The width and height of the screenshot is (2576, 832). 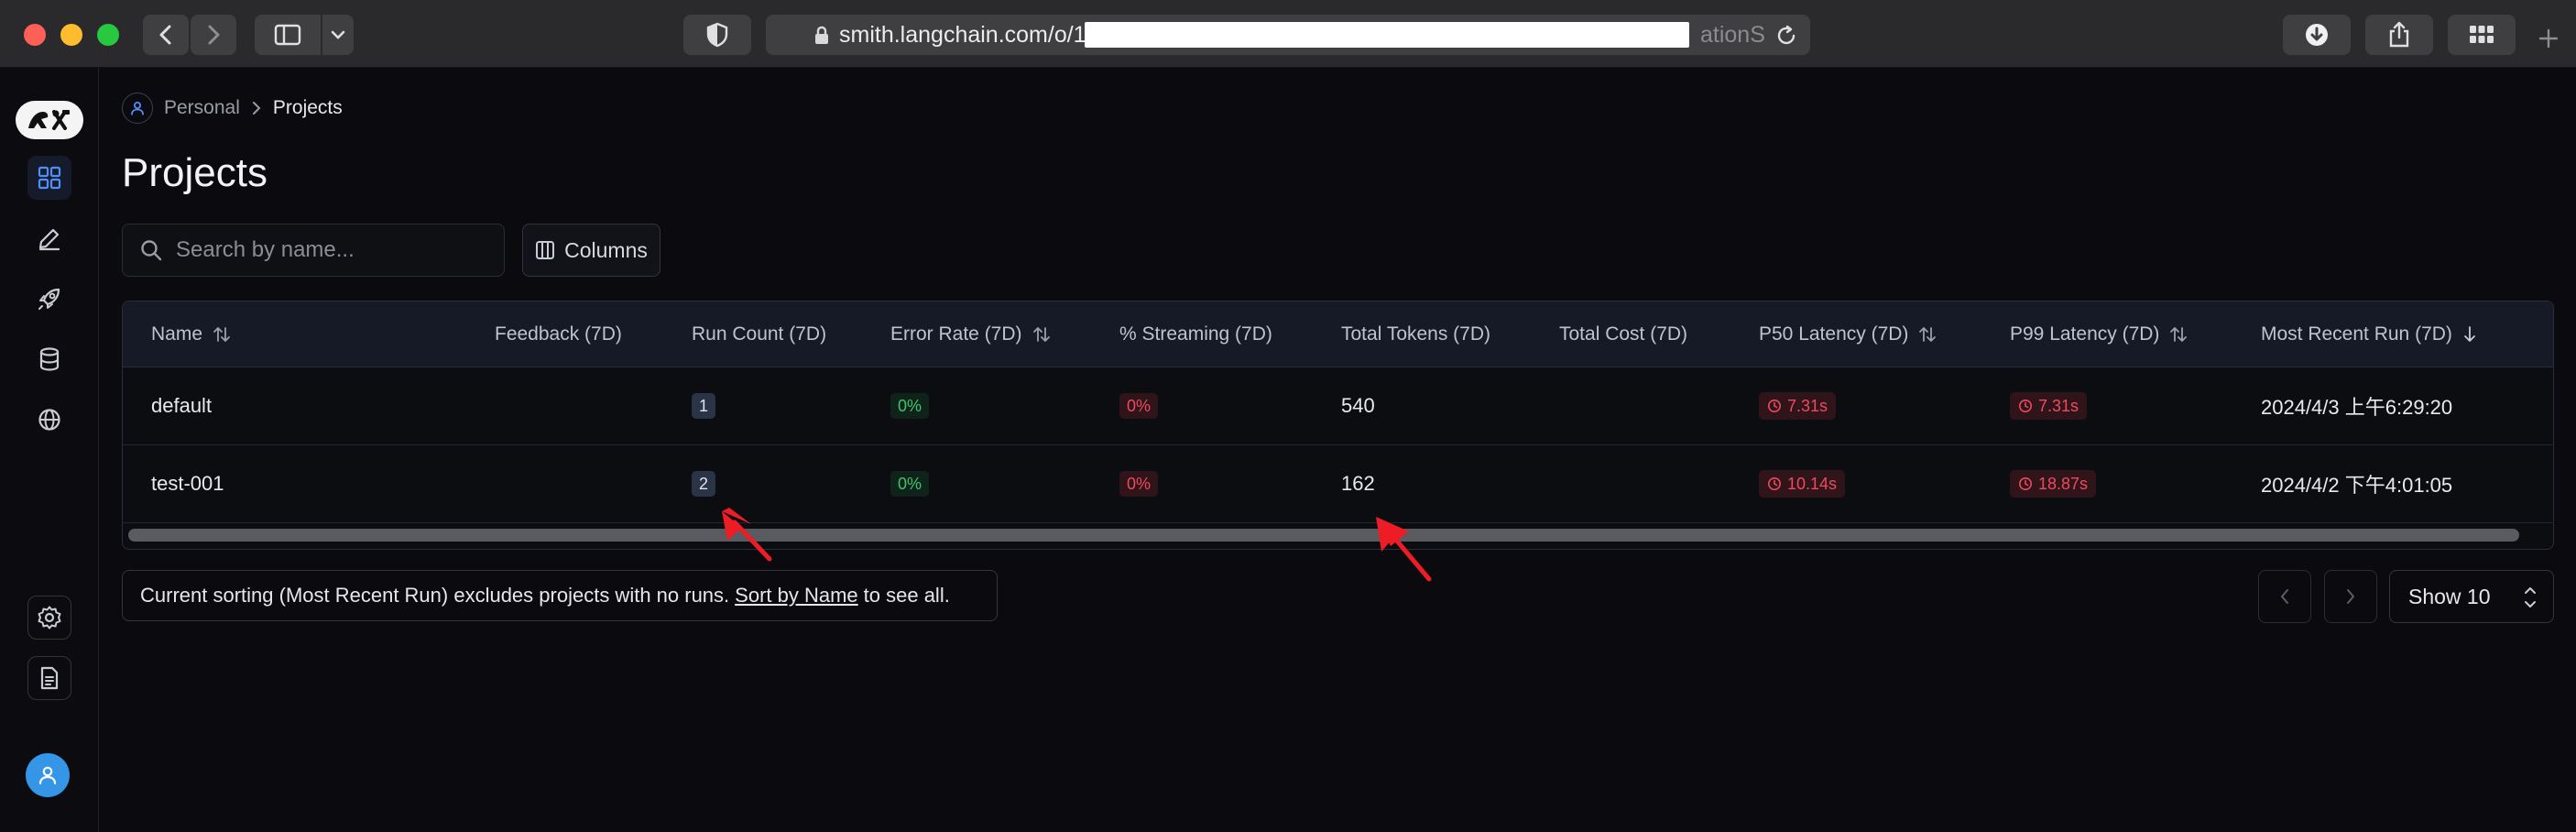 I want to click on column-header-label: Total Cost (7D), so click(x=1624, y=334).